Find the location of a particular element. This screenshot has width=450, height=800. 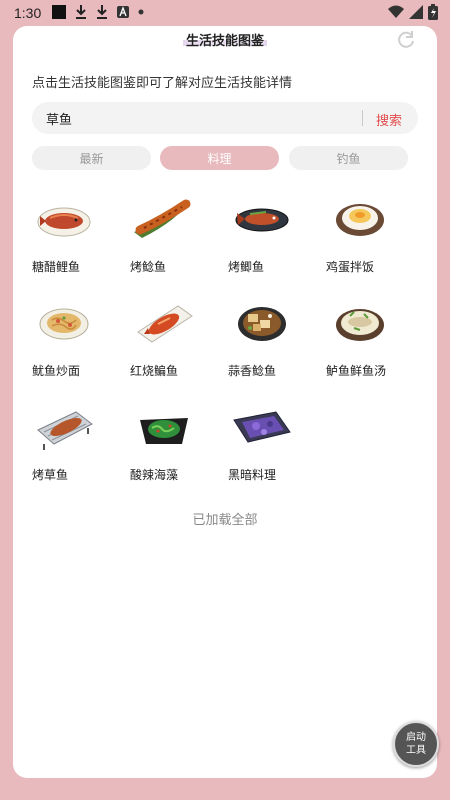

grid-item: 糖醋鲤鱼 is located at coordinates (74, 236).